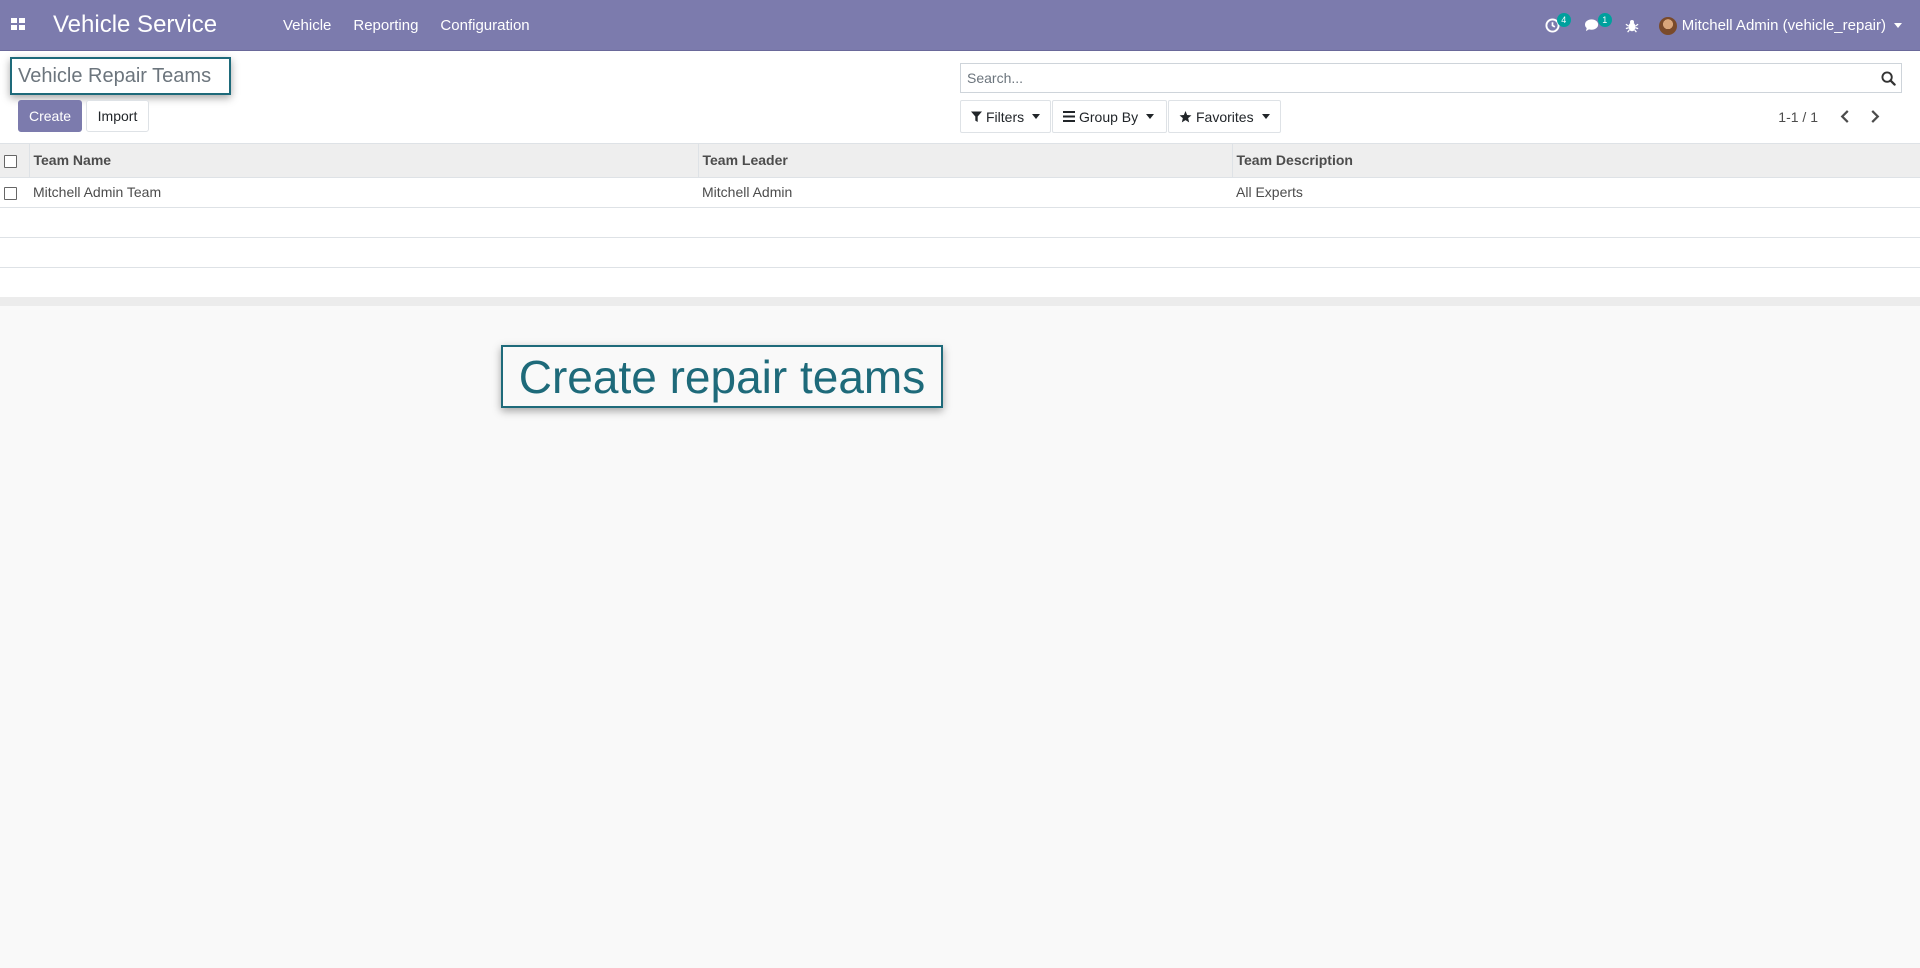  I want to click on page-title: Vehicle Repair Teams, so click(115, 75).